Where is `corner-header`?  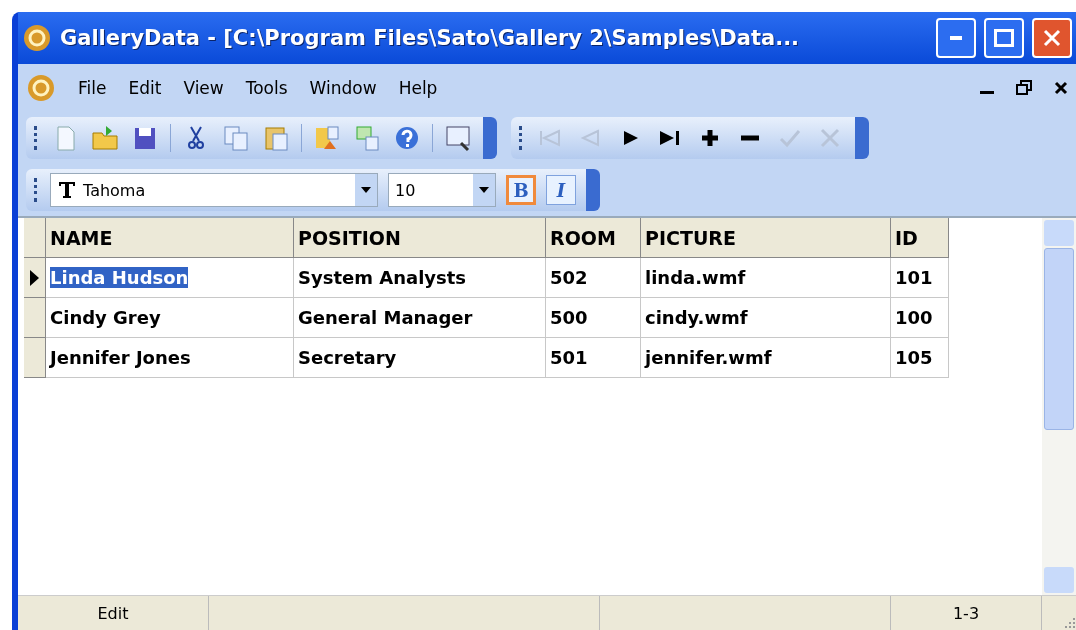 corner-header is located at coordinates (35, 238).